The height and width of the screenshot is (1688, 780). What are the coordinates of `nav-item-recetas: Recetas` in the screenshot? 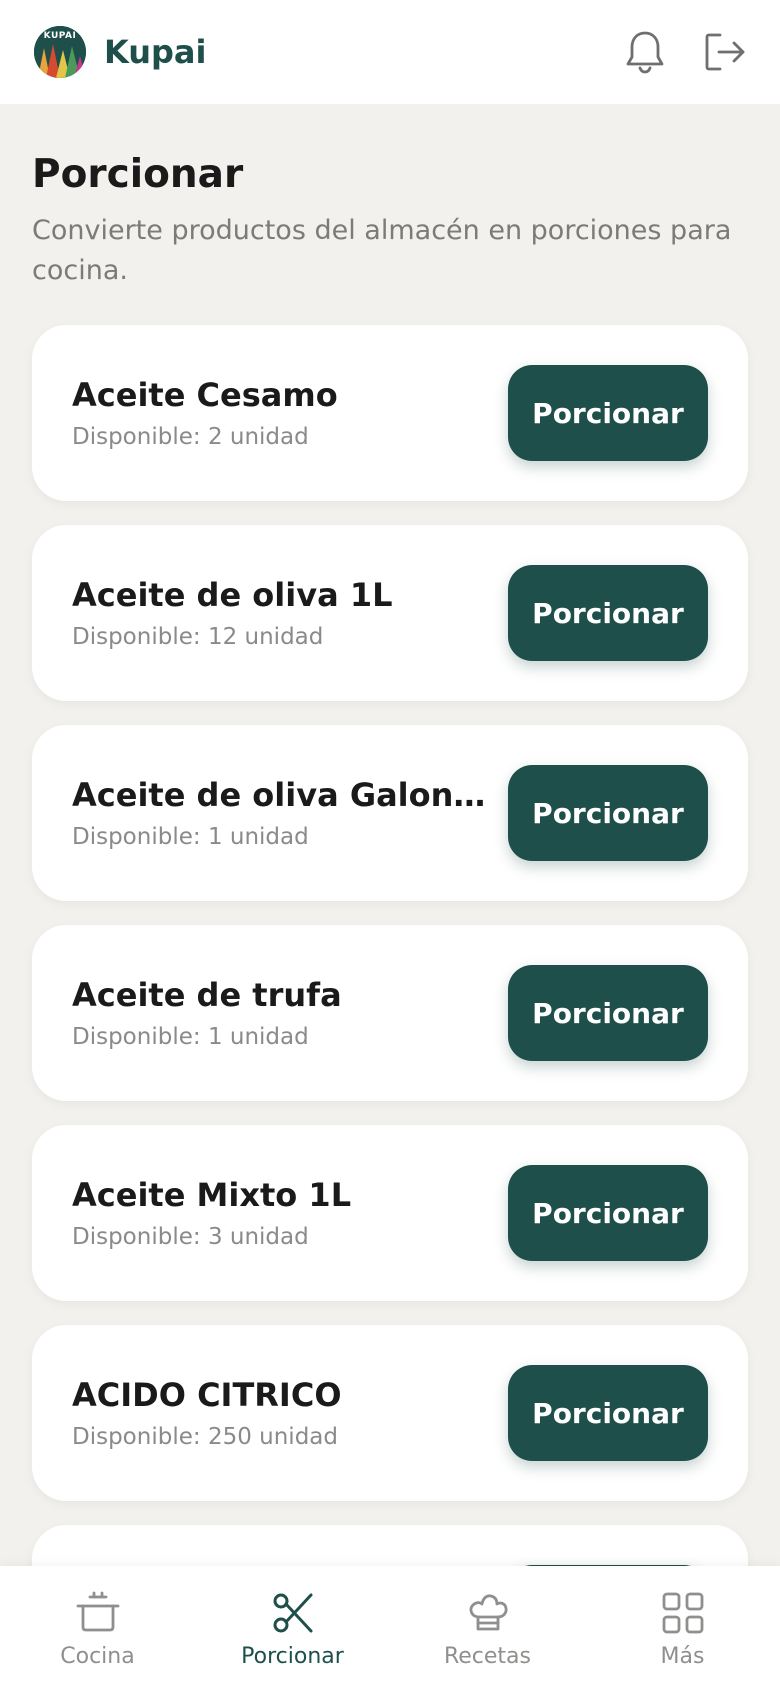 It's located at (487, 1627).